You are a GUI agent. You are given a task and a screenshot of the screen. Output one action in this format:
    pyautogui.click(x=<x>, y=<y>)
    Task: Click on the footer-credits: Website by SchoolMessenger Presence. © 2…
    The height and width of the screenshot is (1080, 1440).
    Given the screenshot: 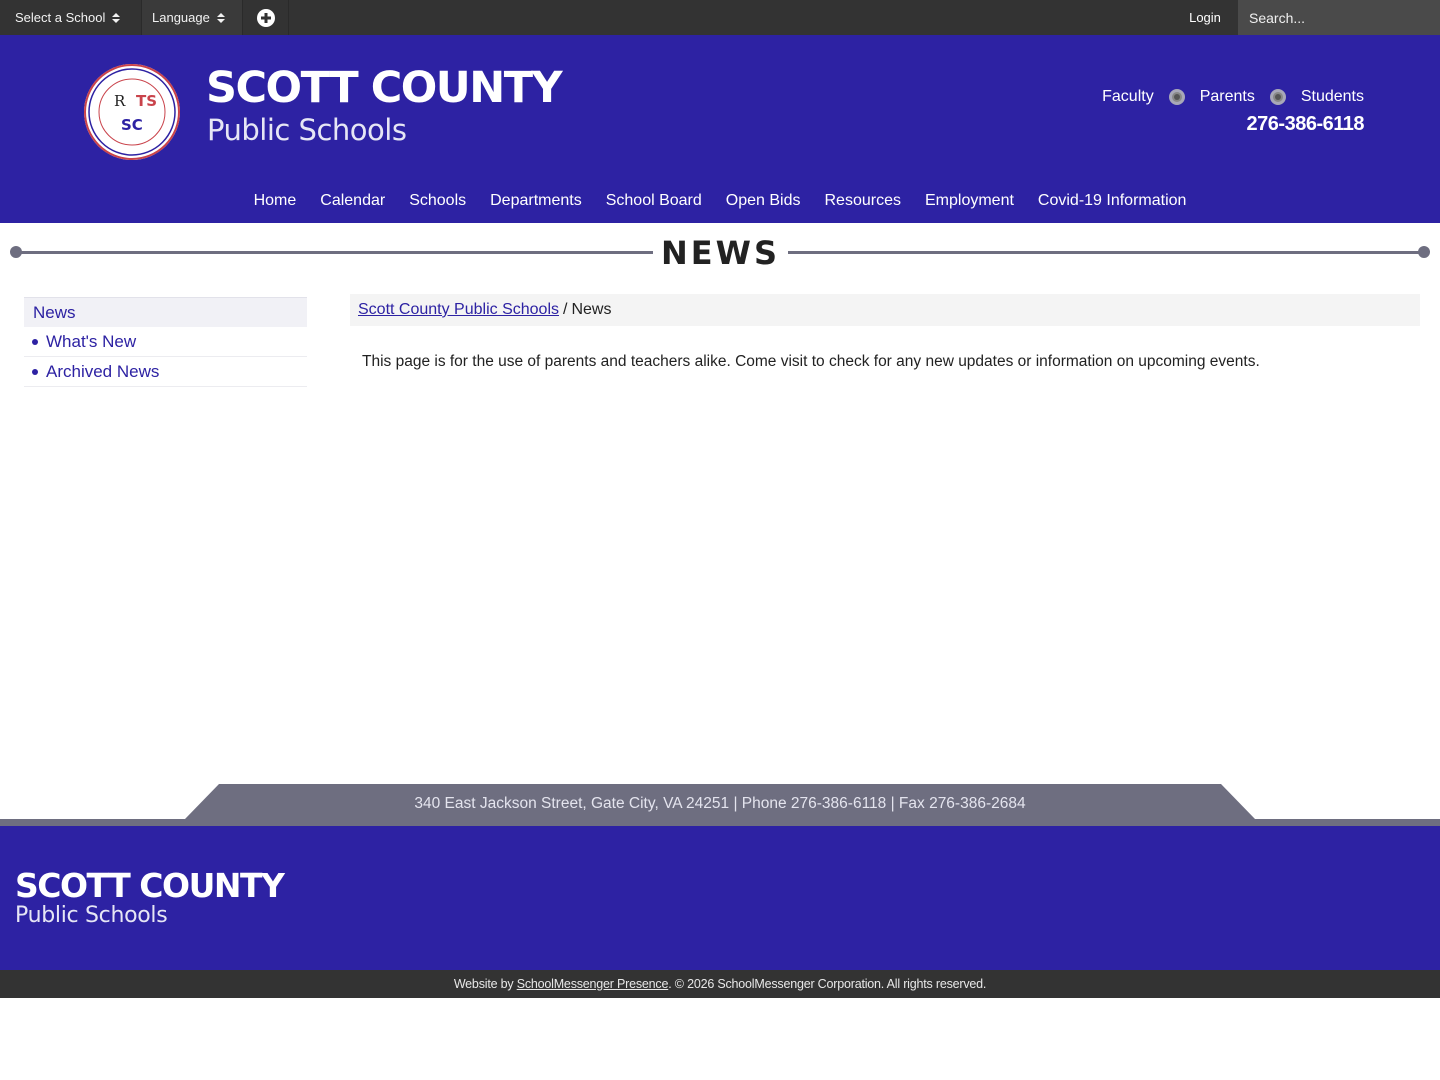 What is the action you would take?
    pyautogui.click(x=720, y=984)
    